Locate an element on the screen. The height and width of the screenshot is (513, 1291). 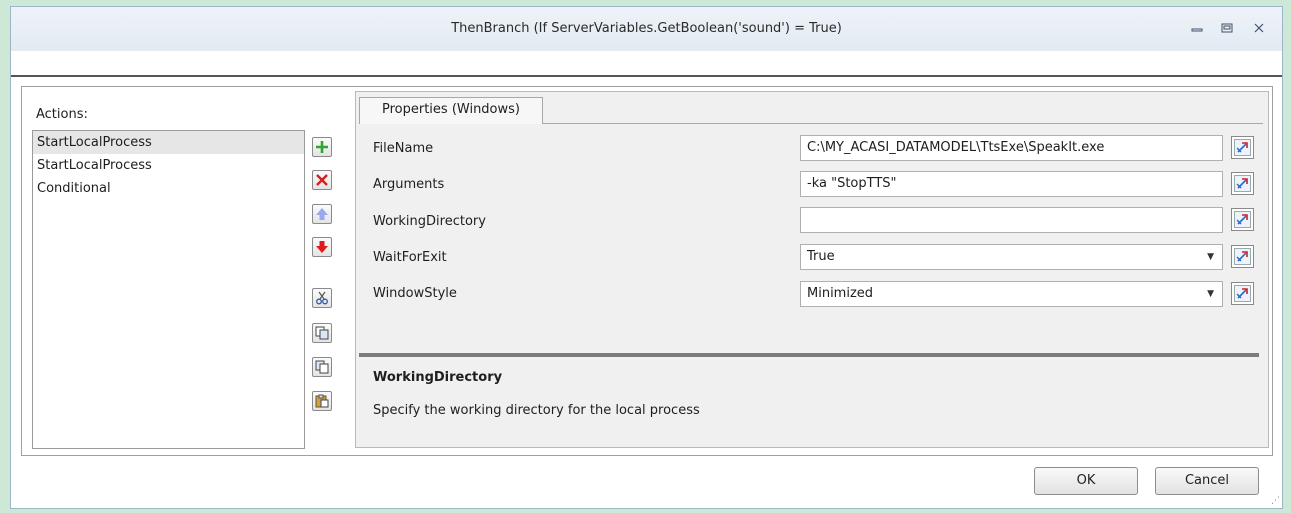
duplicate-icon is located at coordinates (322, 367).